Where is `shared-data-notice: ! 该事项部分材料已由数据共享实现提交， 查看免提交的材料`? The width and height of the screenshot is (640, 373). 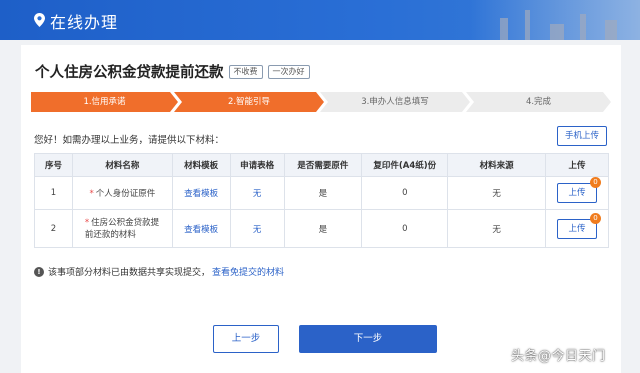 shared-data-notice: ! 该事项部分材料已由数据共享实现提交， 查看免提交的材料 is located at coordinates (159, 271).